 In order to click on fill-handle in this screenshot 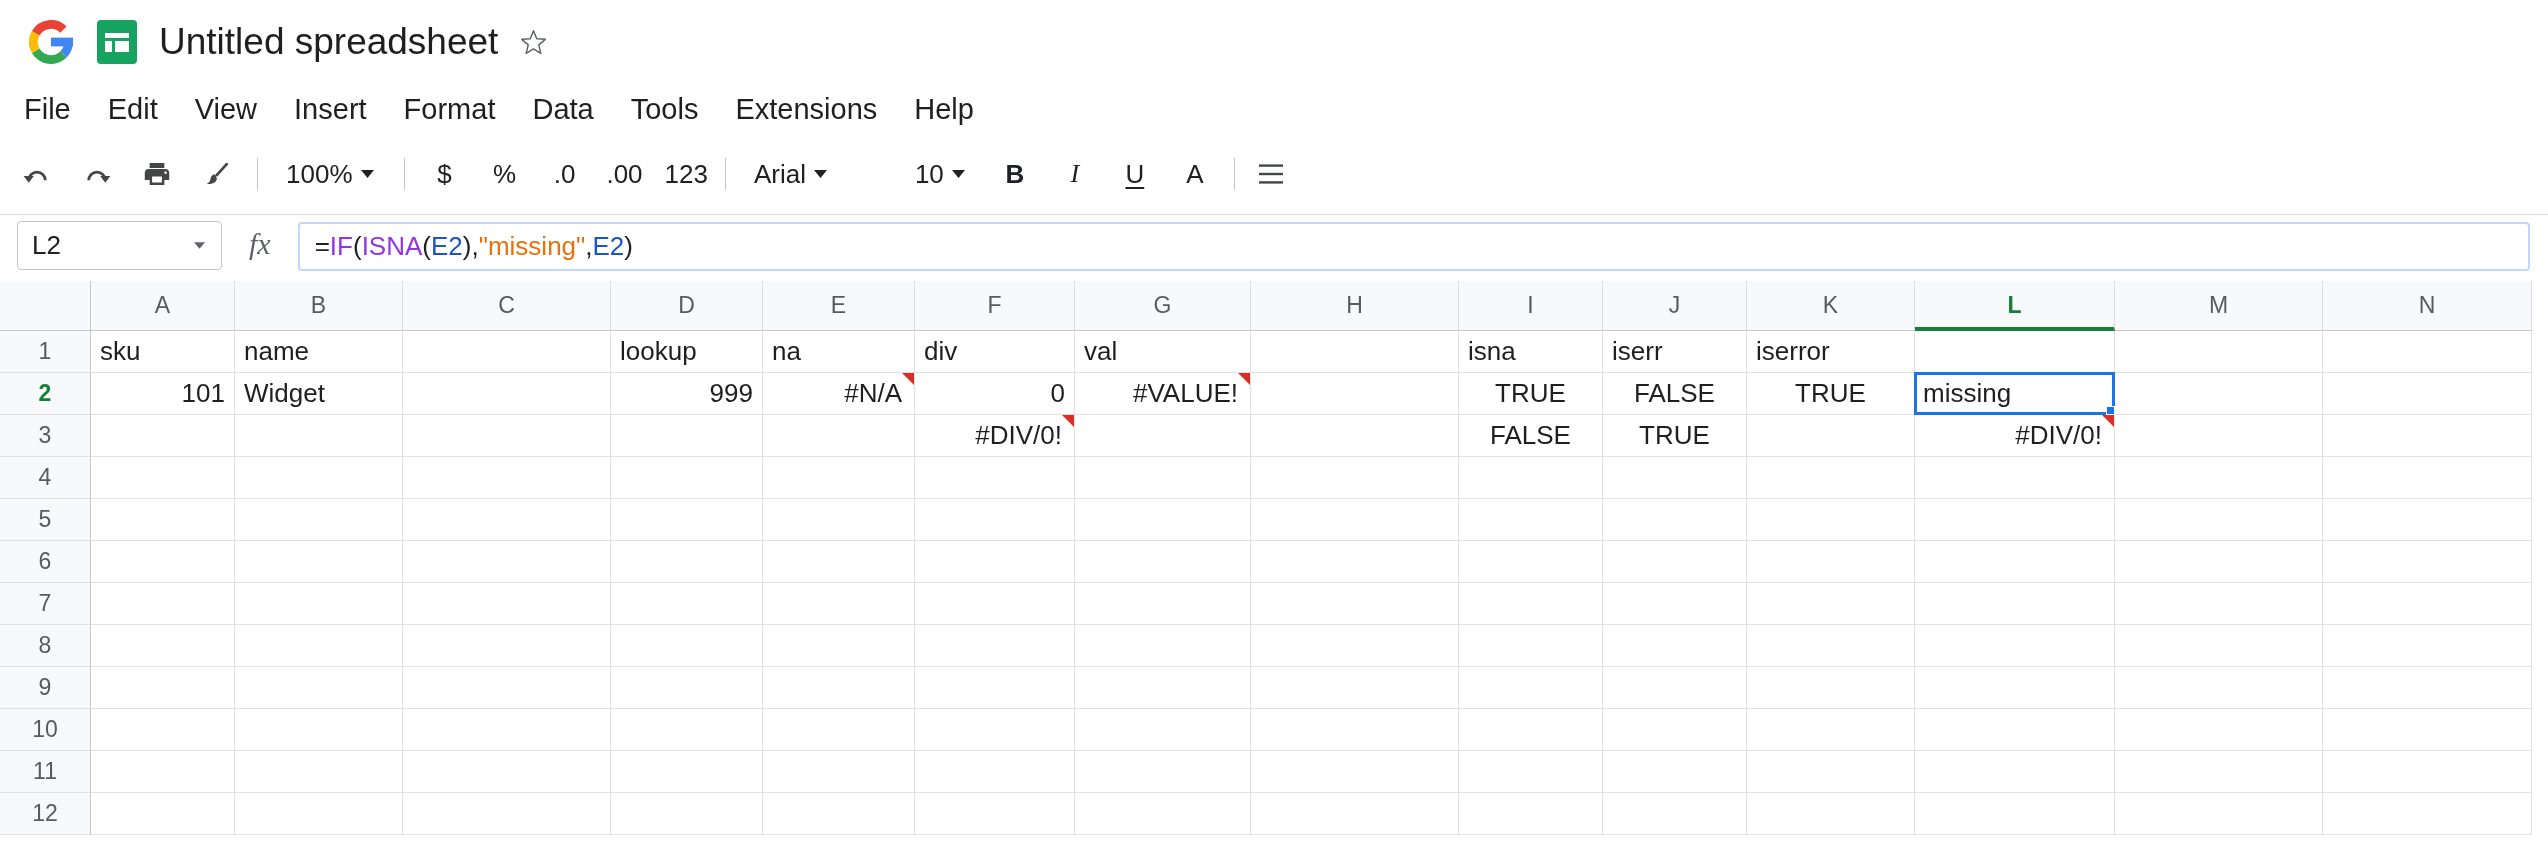, I will do `click(2110, 410)`.